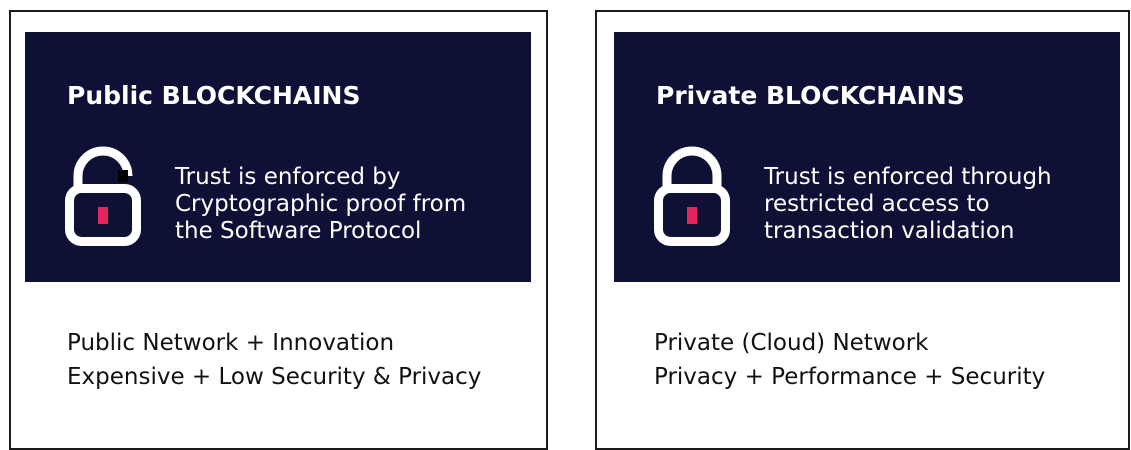  I want to click on summary-line: Private (Cloud) Network, so click(791, 343).